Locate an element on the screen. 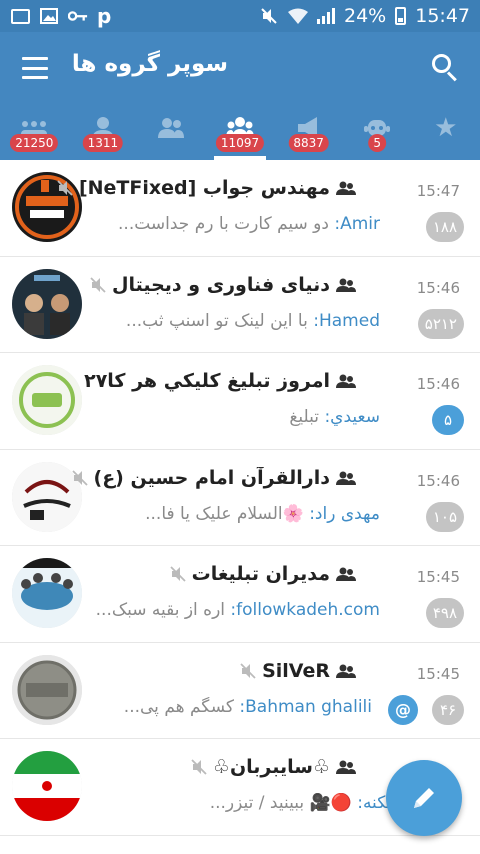 This screenshot has width=480, height=854. unread-count-badge: ۴۶ is located at coordinates (448, 709).